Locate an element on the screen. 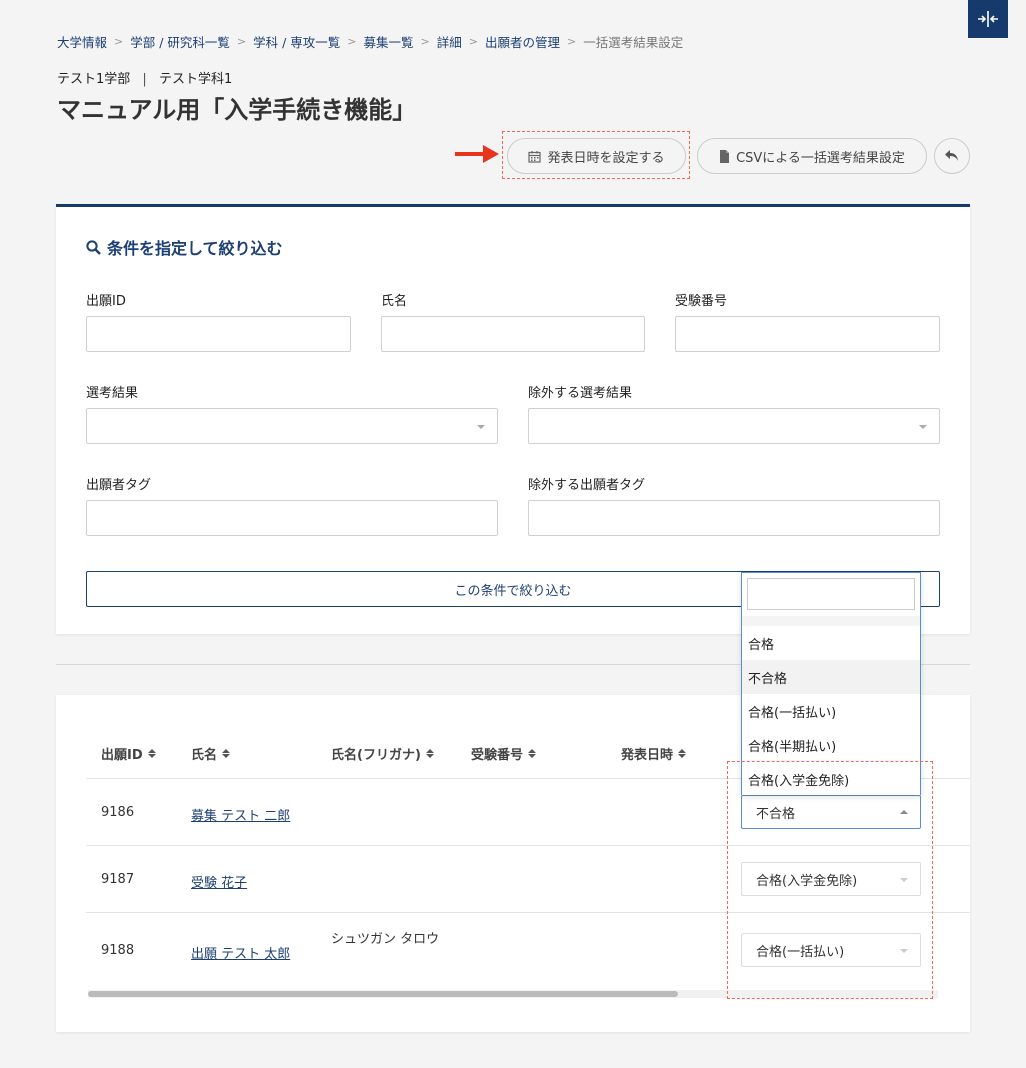 The image size is (1026, 1068). collapse-horizontal-icon is located at coordinates (988, 19).